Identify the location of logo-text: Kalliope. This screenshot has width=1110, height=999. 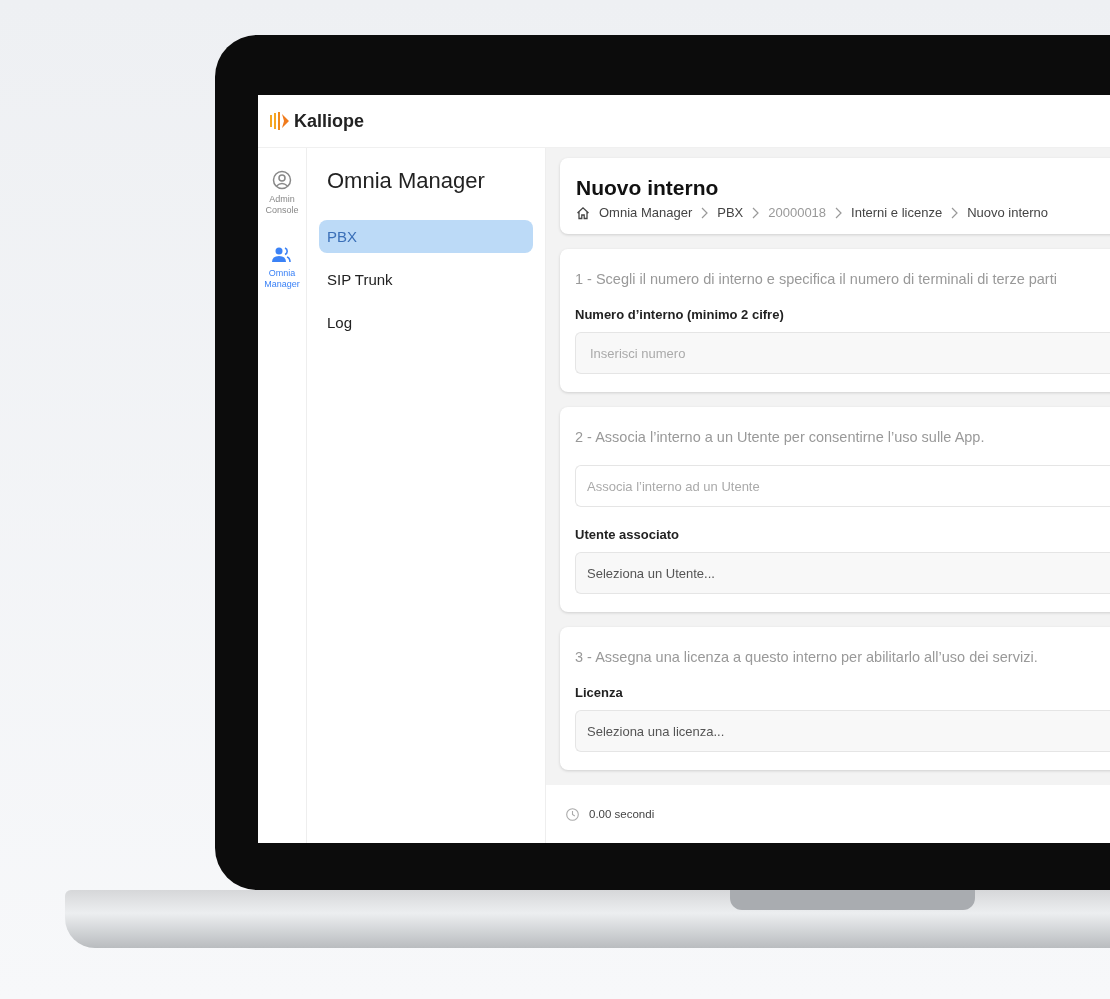
(329, 121).